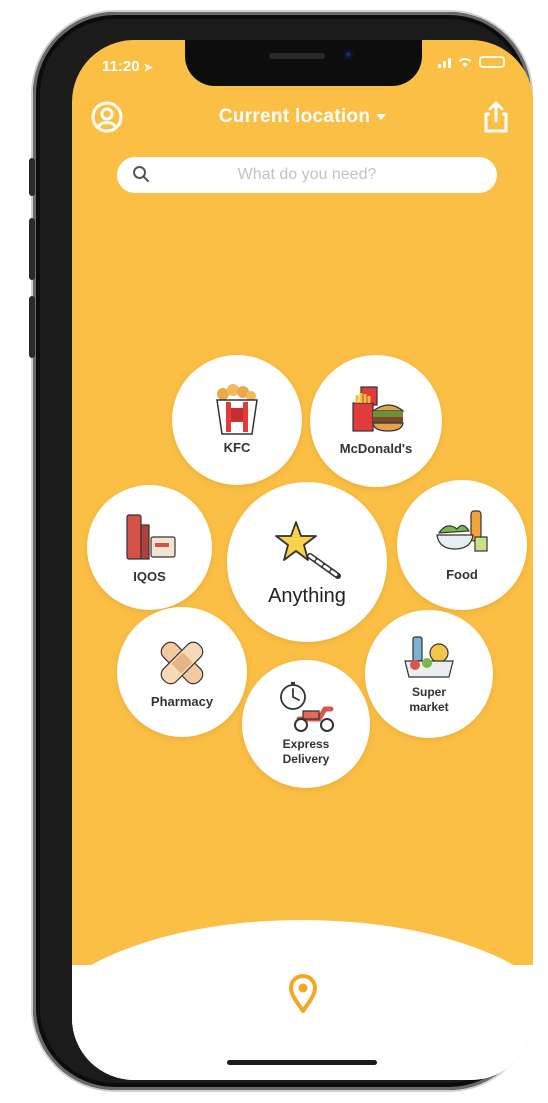  What do you see at coordinates (182, 701) in the screenshot?
I see `category-label: Pharmacy` at bounding box center [182, 701].